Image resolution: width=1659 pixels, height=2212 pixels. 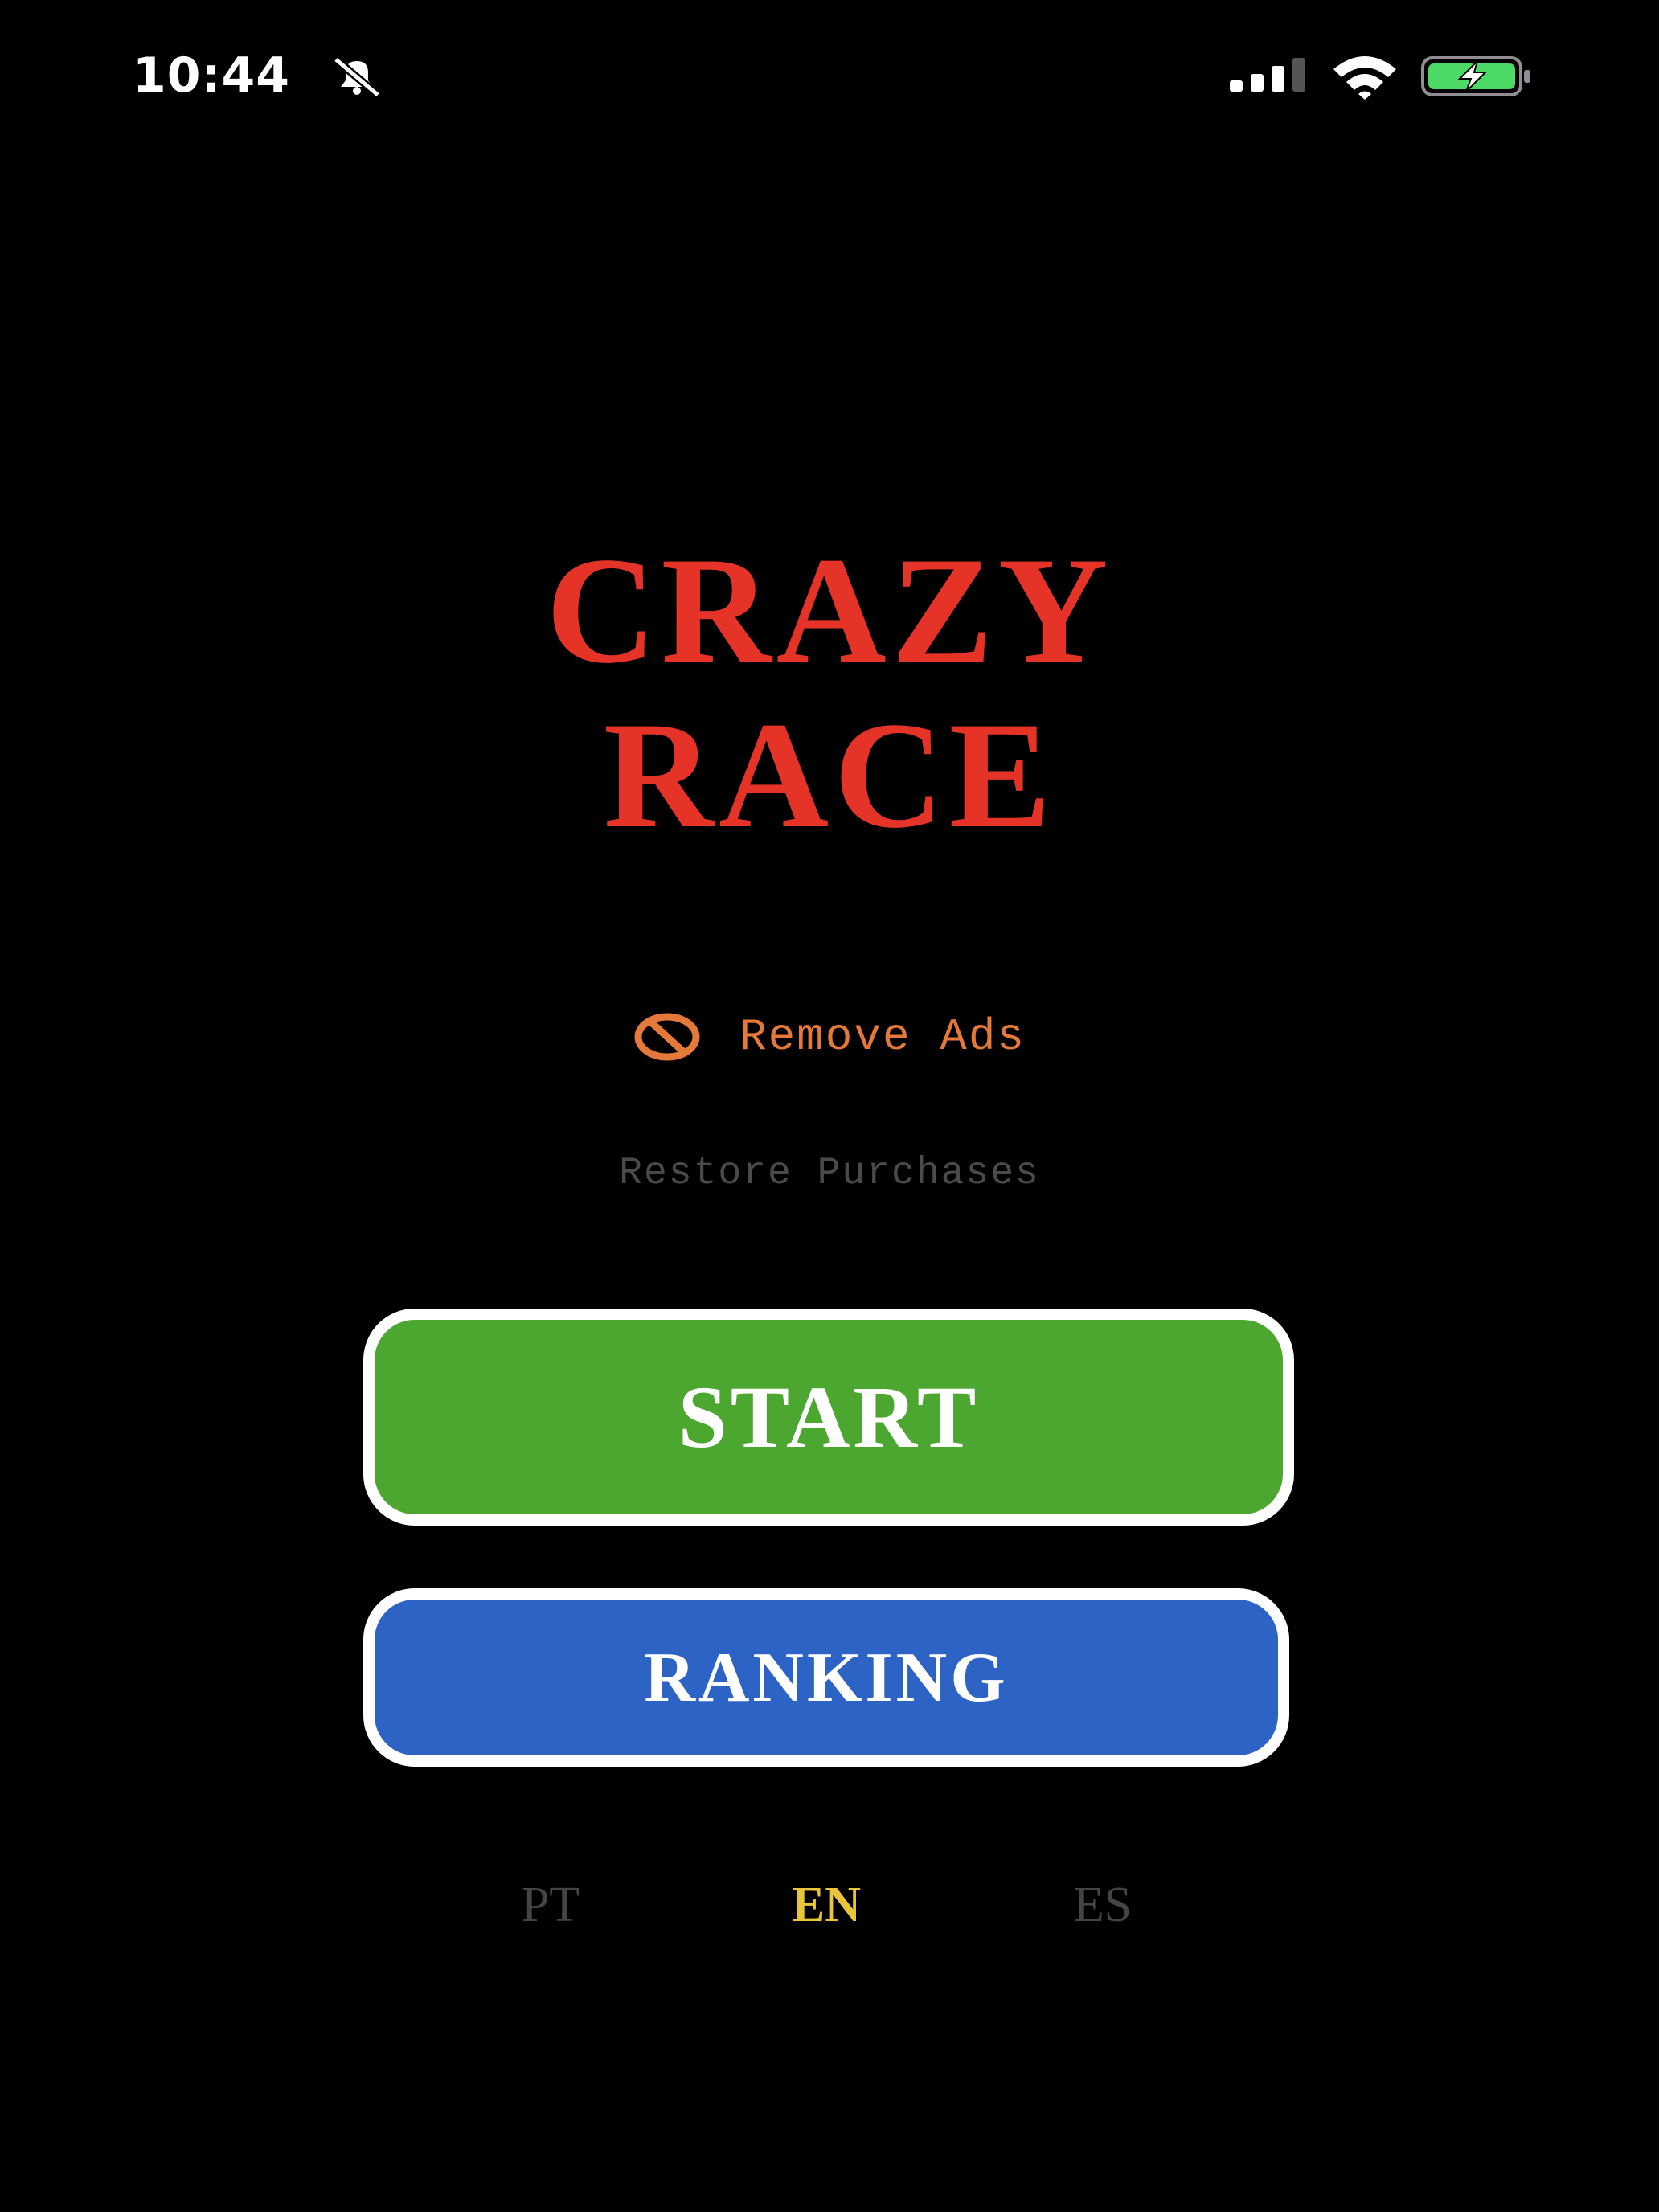 I want to click on language-option-es: ES, so click(x=1102, y=1905).